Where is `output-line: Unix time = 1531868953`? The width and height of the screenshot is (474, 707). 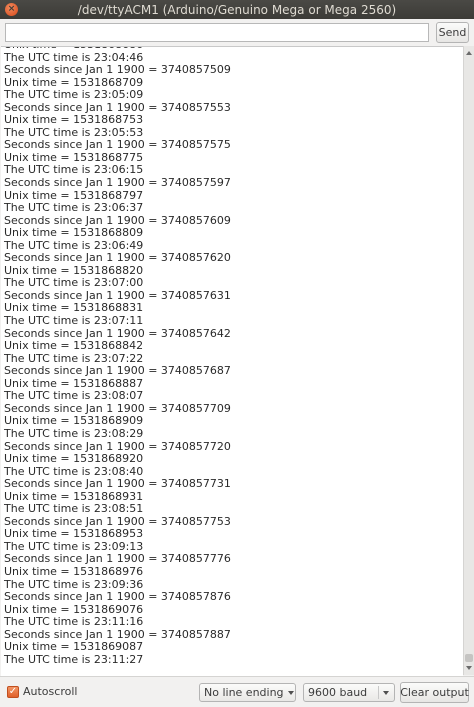 output-line: Unix time = 1531868953 is located at coordinates (74, 534).